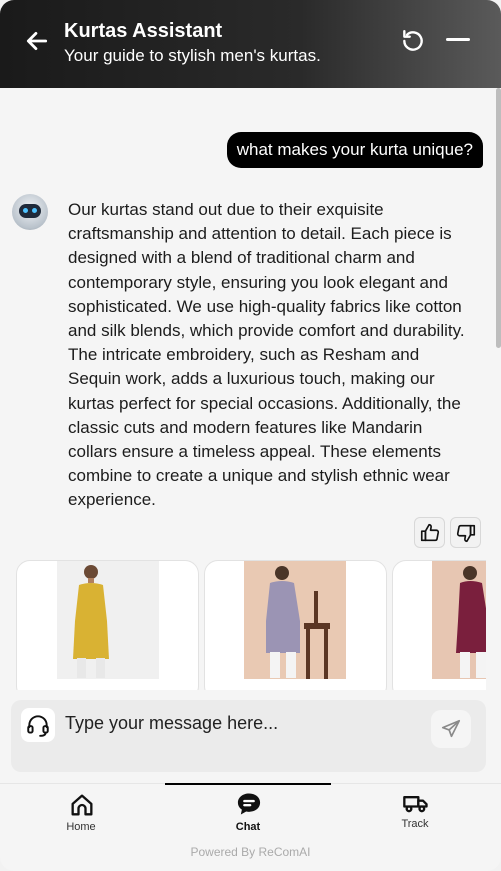 The width and height of the screenshot is (501, 871). I want to click on chat-bubble-icon, so click(249, 804).